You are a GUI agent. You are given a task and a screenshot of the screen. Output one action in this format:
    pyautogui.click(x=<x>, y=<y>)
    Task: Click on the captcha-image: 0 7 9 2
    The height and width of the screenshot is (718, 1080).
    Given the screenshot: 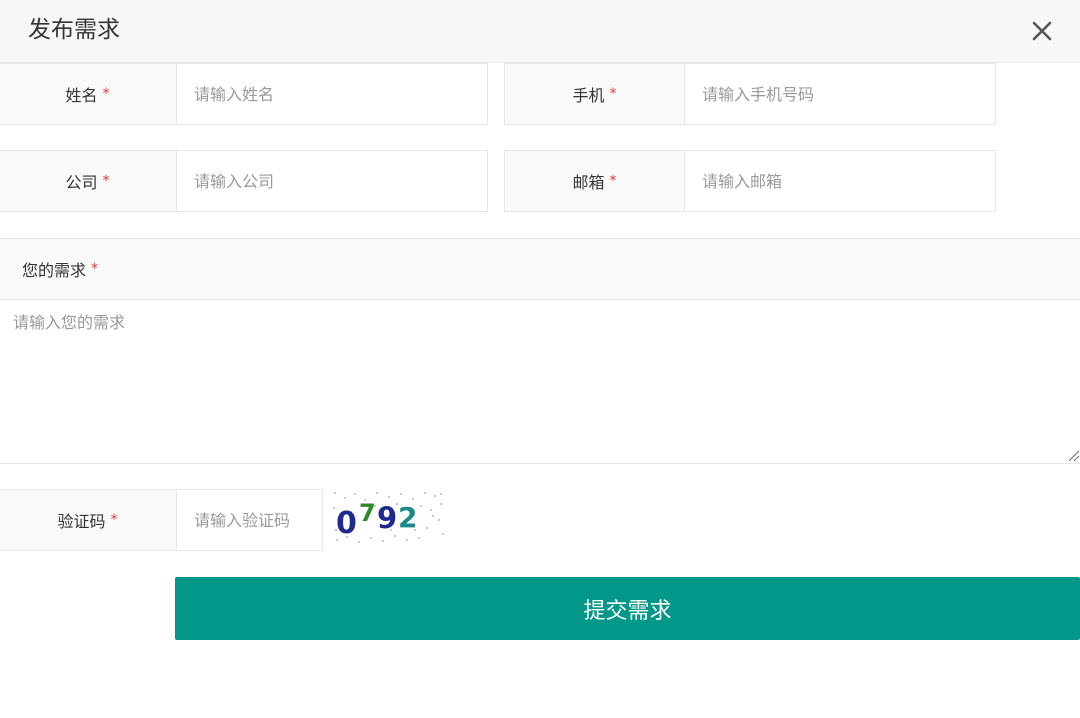 What is the action you would take?
    pyautogui.click(x=389, y=517)
    